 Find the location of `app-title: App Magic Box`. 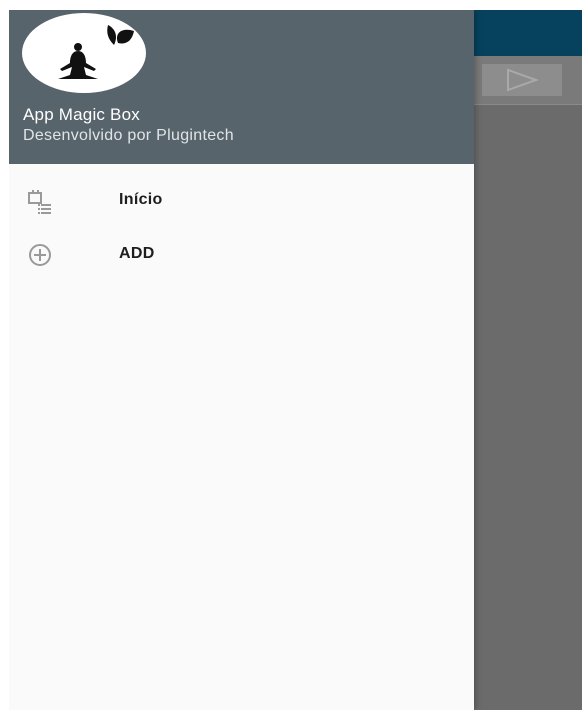

app-title: App Magic Box is located at coordinates (81, 114).